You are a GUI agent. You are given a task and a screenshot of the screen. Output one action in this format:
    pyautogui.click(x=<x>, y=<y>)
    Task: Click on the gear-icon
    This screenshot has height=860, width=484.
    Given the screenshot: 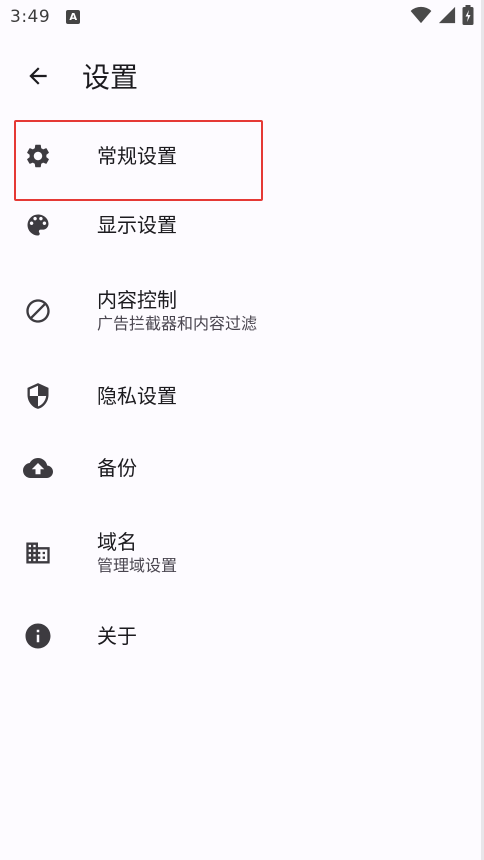 What is the action you would take?
    pyautogui.click(x=38, y=156)
    